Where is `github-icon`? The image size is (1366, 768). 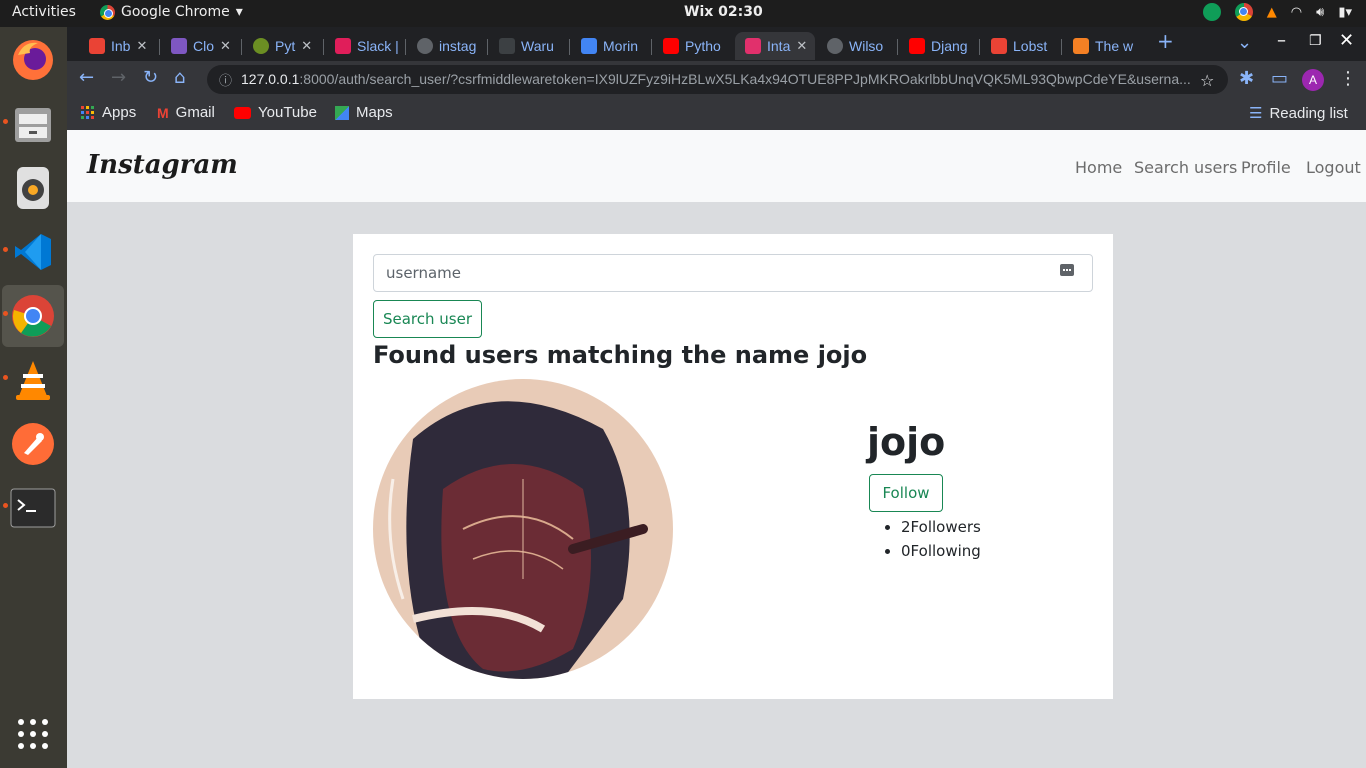 github-icon is located at coordinates (425, 46).